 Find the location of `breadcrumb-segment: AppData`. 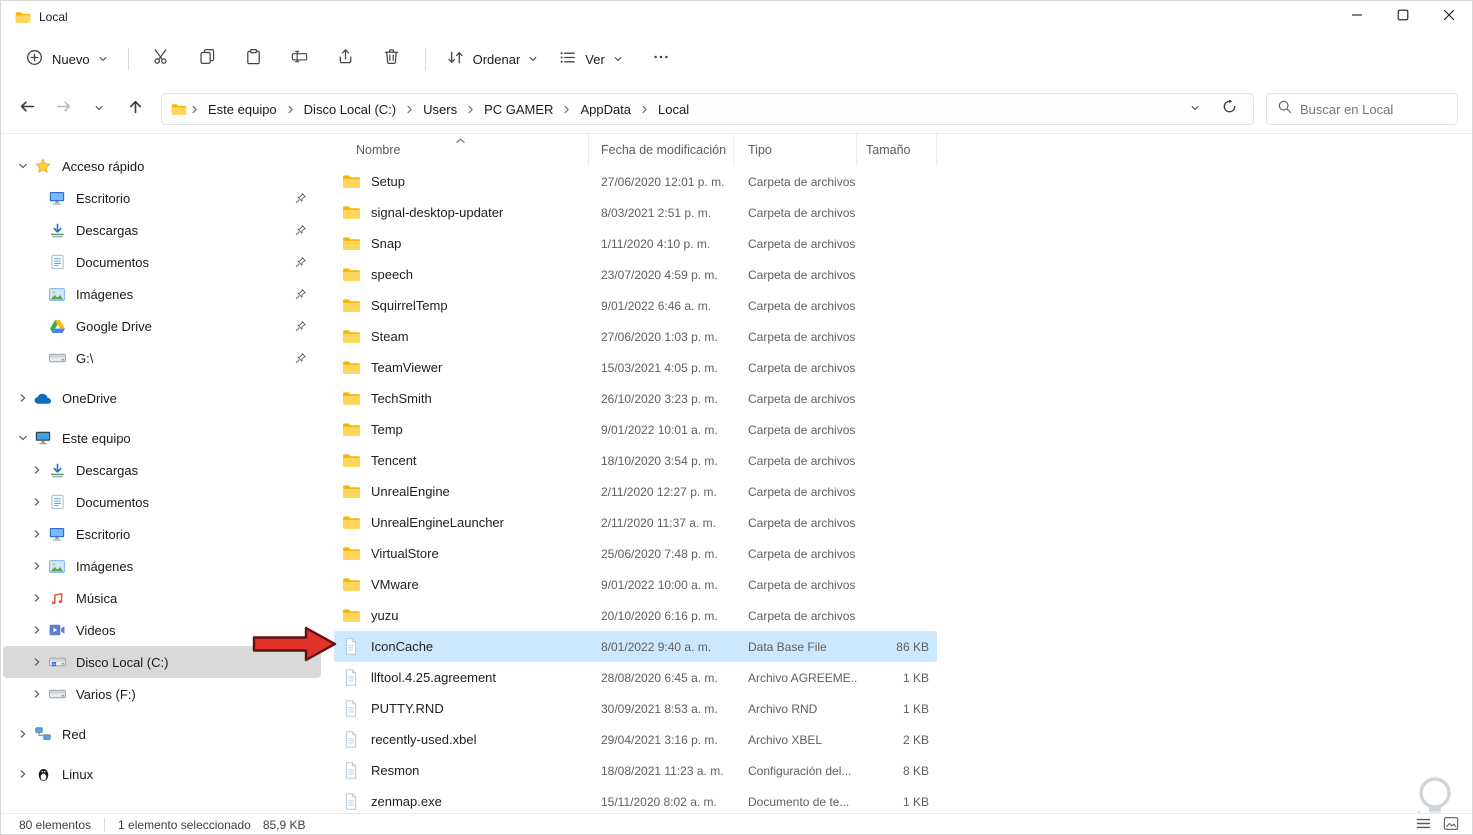

breadcrumb-segment: AppData is located at coordinates (605, 109).